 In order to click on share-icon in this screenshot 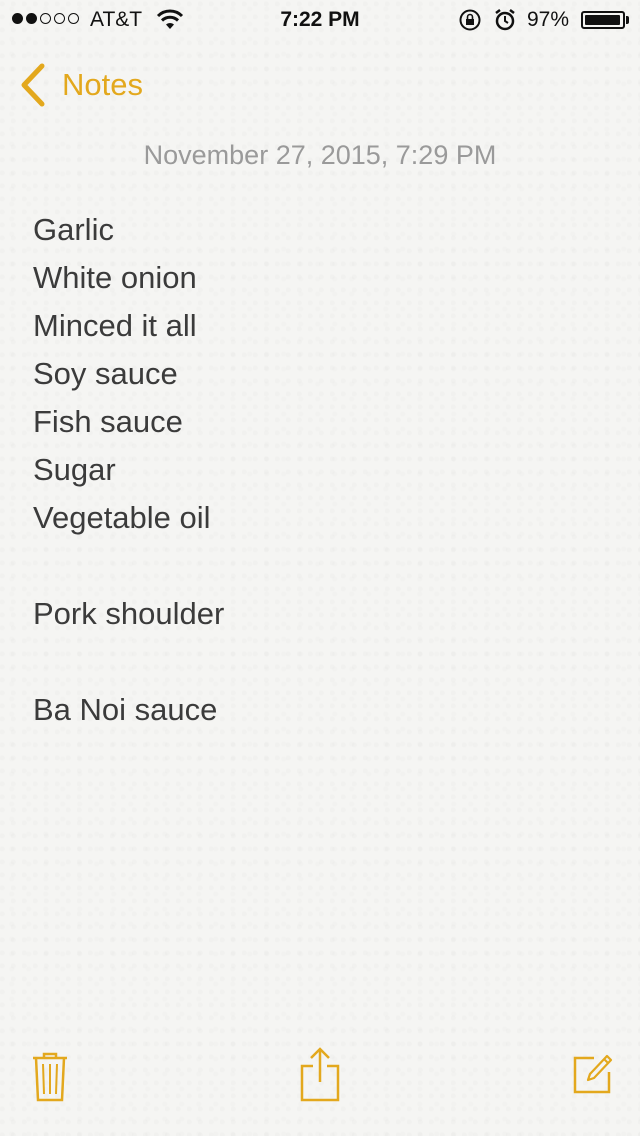, I will do `click(320, 1074)`.